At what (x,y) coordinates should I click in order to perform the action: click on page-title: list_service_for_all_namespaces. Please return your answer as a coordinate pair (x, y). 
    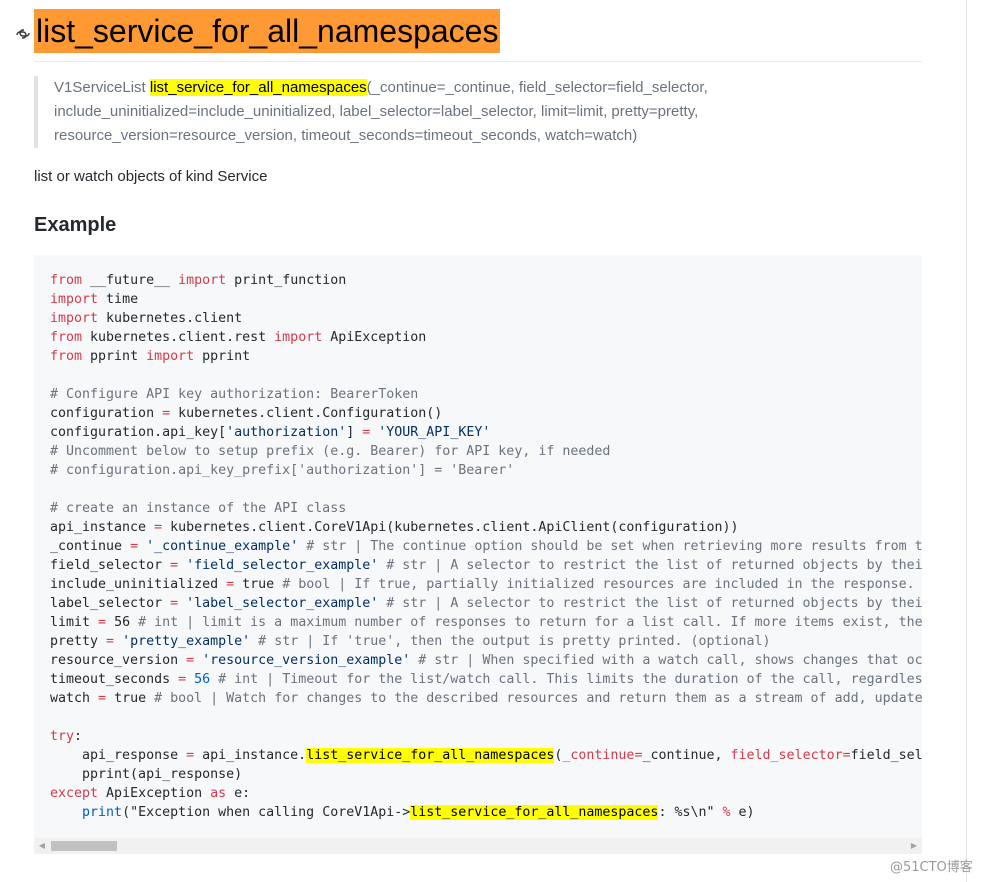
    Looking at the image, I should click on (267, 31).